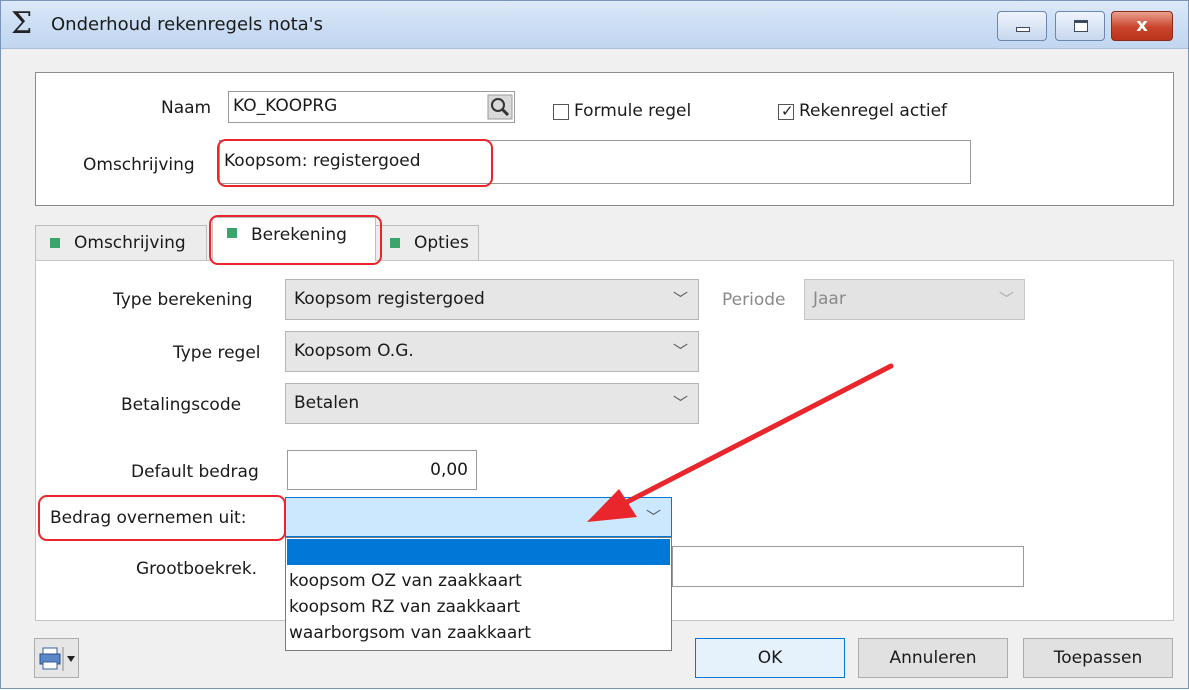  Describe the element at coordinates (1098, 658) in the screenshot. I see `toepassen-button: Toepassen` at that location.